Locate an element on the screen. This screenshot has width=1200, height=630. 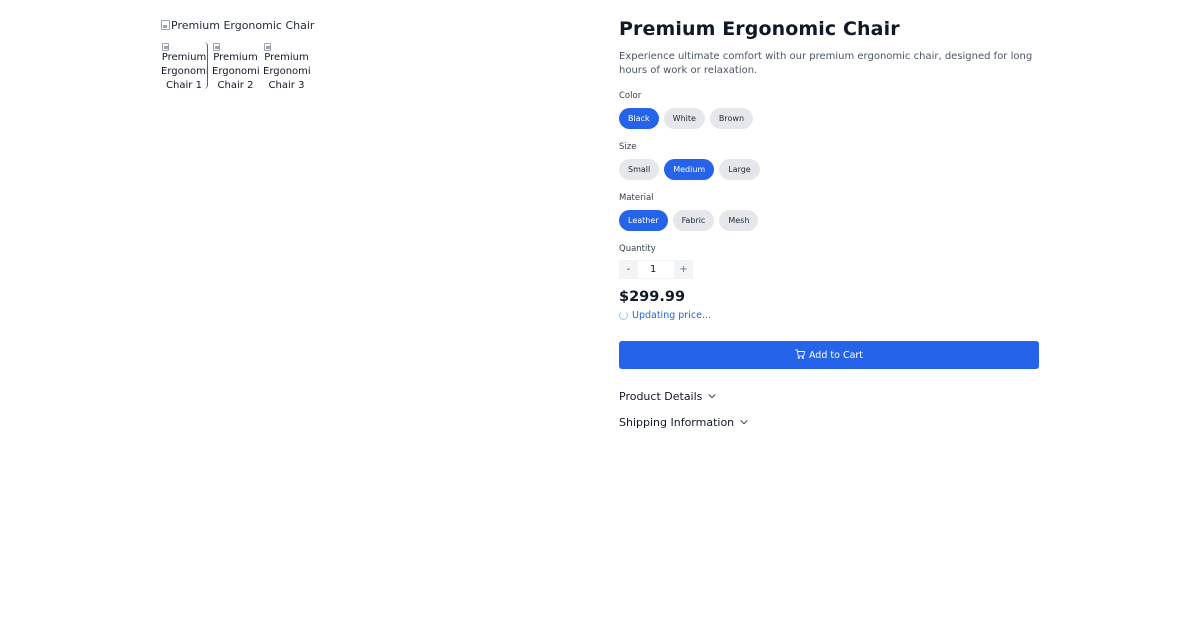
shipping-information-toggle: Shipping Information is located at coordinates (829, 422).